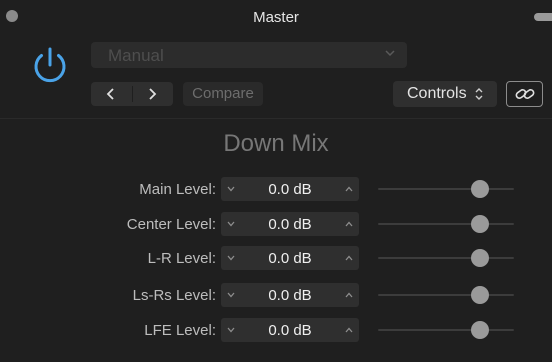  What do you see at coordinates (180, 330) in the screenshot?
I see `parameter-label: LFE Level:` at bounding box center [180, 330].